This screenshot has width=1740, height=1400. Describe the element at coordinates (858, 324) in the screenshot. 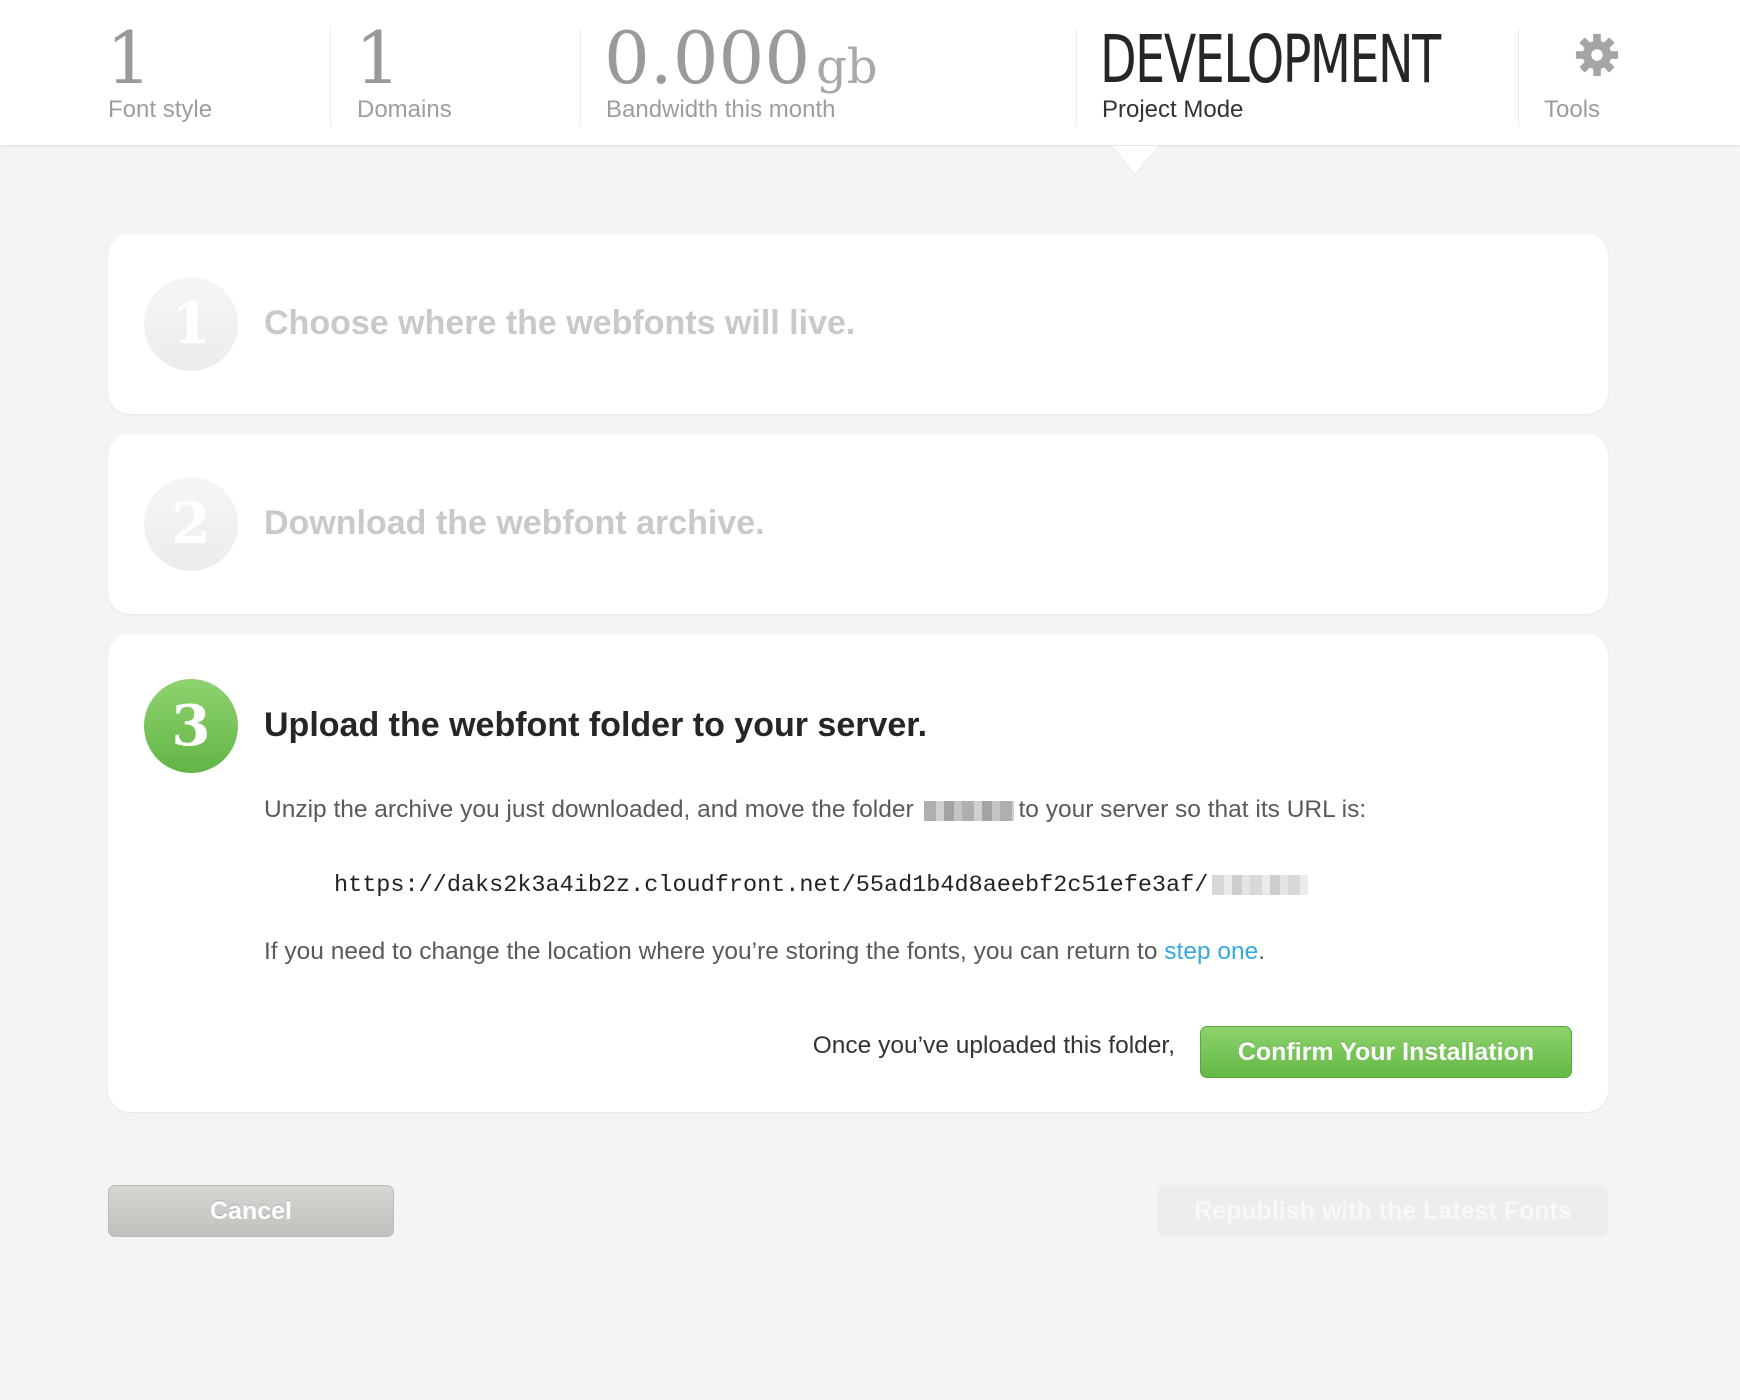

I see `step-one-card: 1 Choose where the webfonts will live.` at that location.